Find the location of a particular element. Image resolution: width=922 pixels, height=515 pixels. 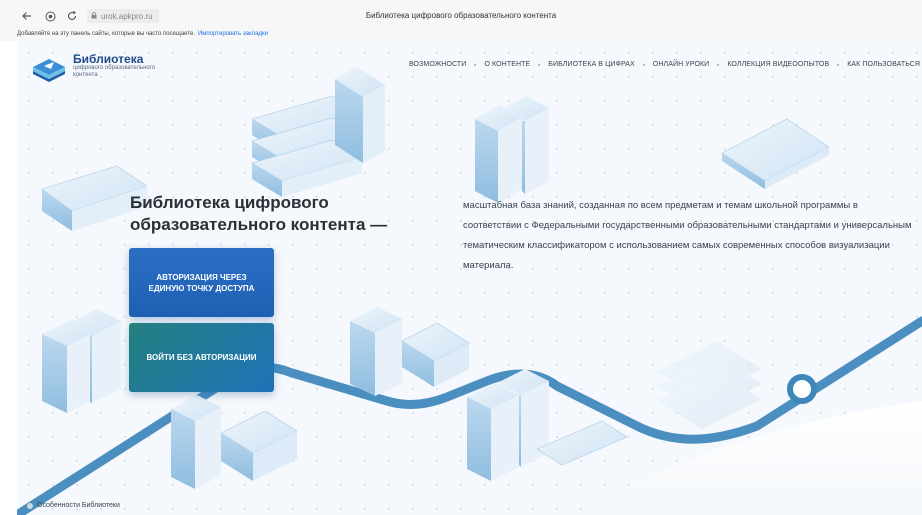

enter-without-auth-button: ВОЙТИ БЕЗ АВТОРИЗАЦИИ is located at coordinates (201, 357).